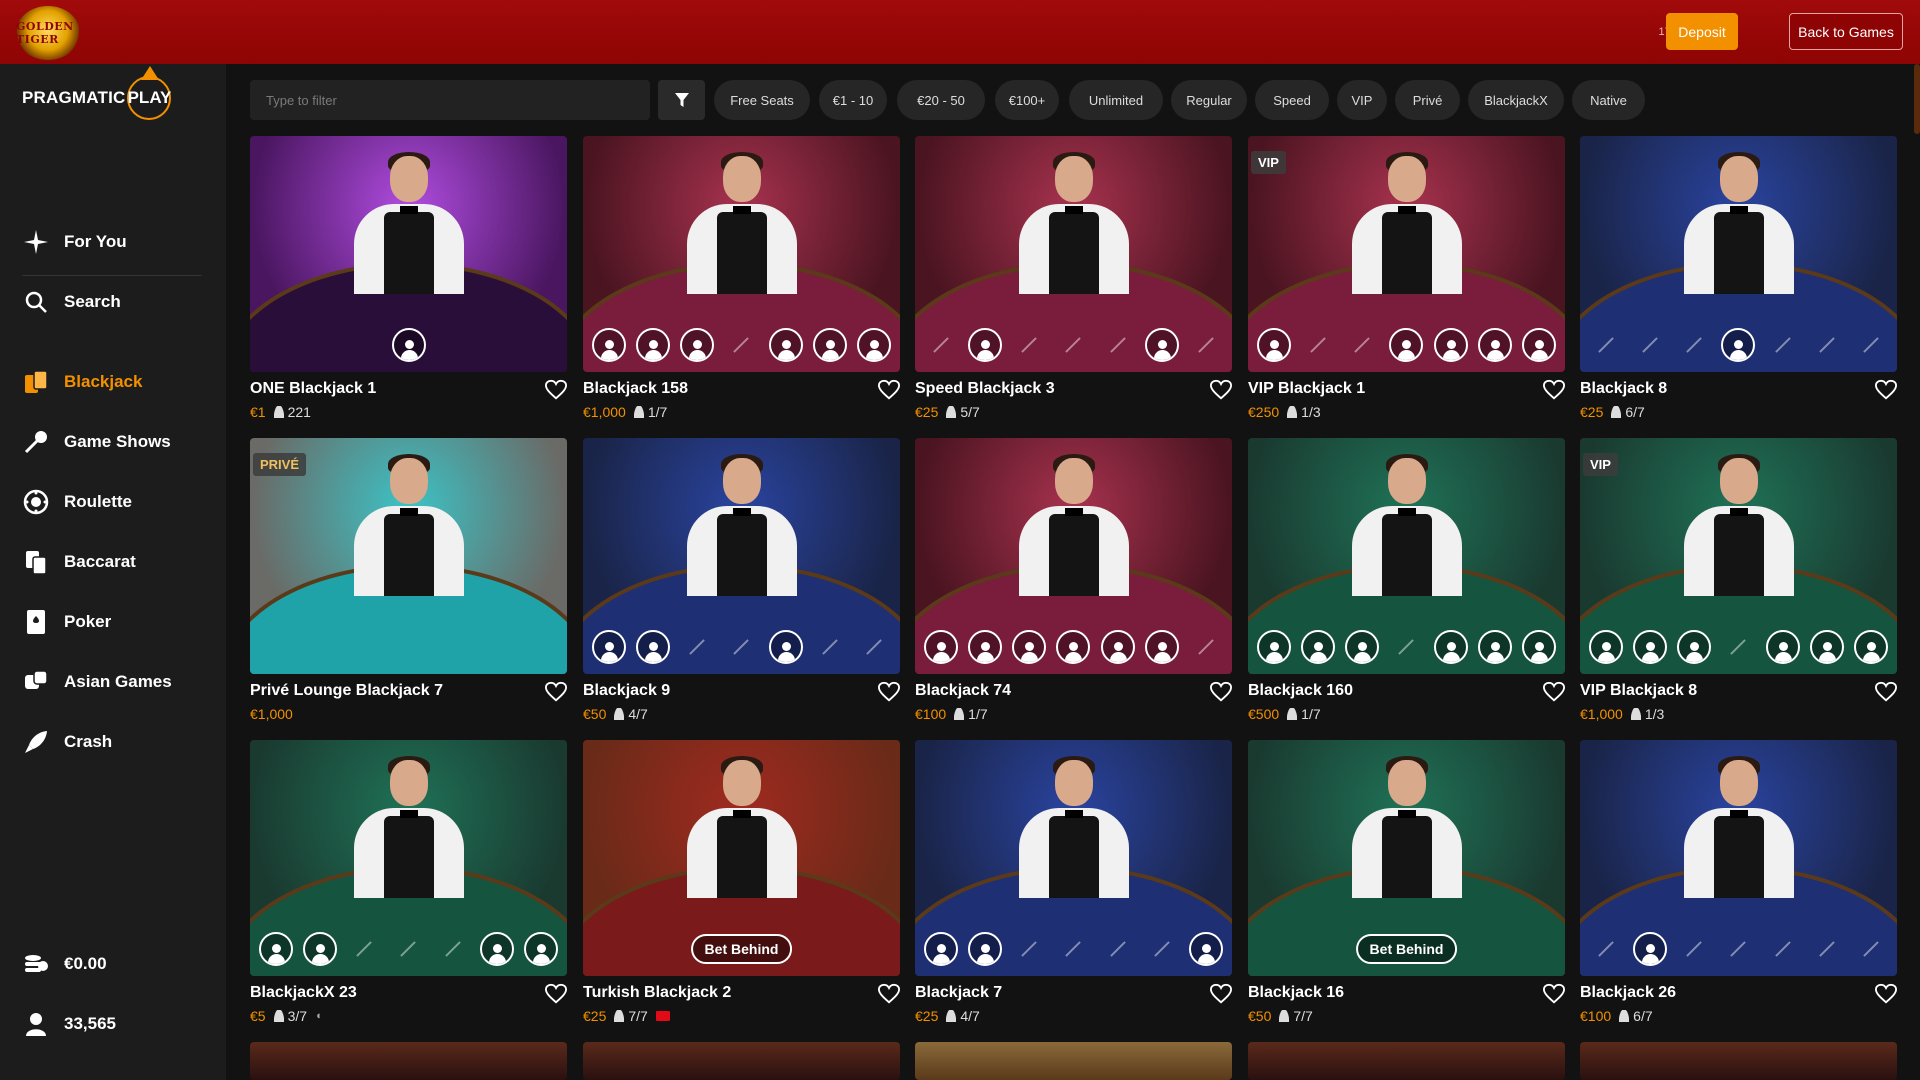 The image size is (1920, 1080). I want to click on game-card: VIP VIP Blackjack 1 €250 1/3, so click(1407, 278).